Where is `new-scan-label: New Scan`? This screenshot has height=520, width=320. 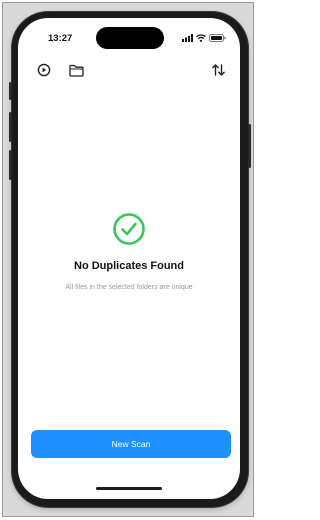
new-scan-label: New Scan is located at coordinates (131, 444).